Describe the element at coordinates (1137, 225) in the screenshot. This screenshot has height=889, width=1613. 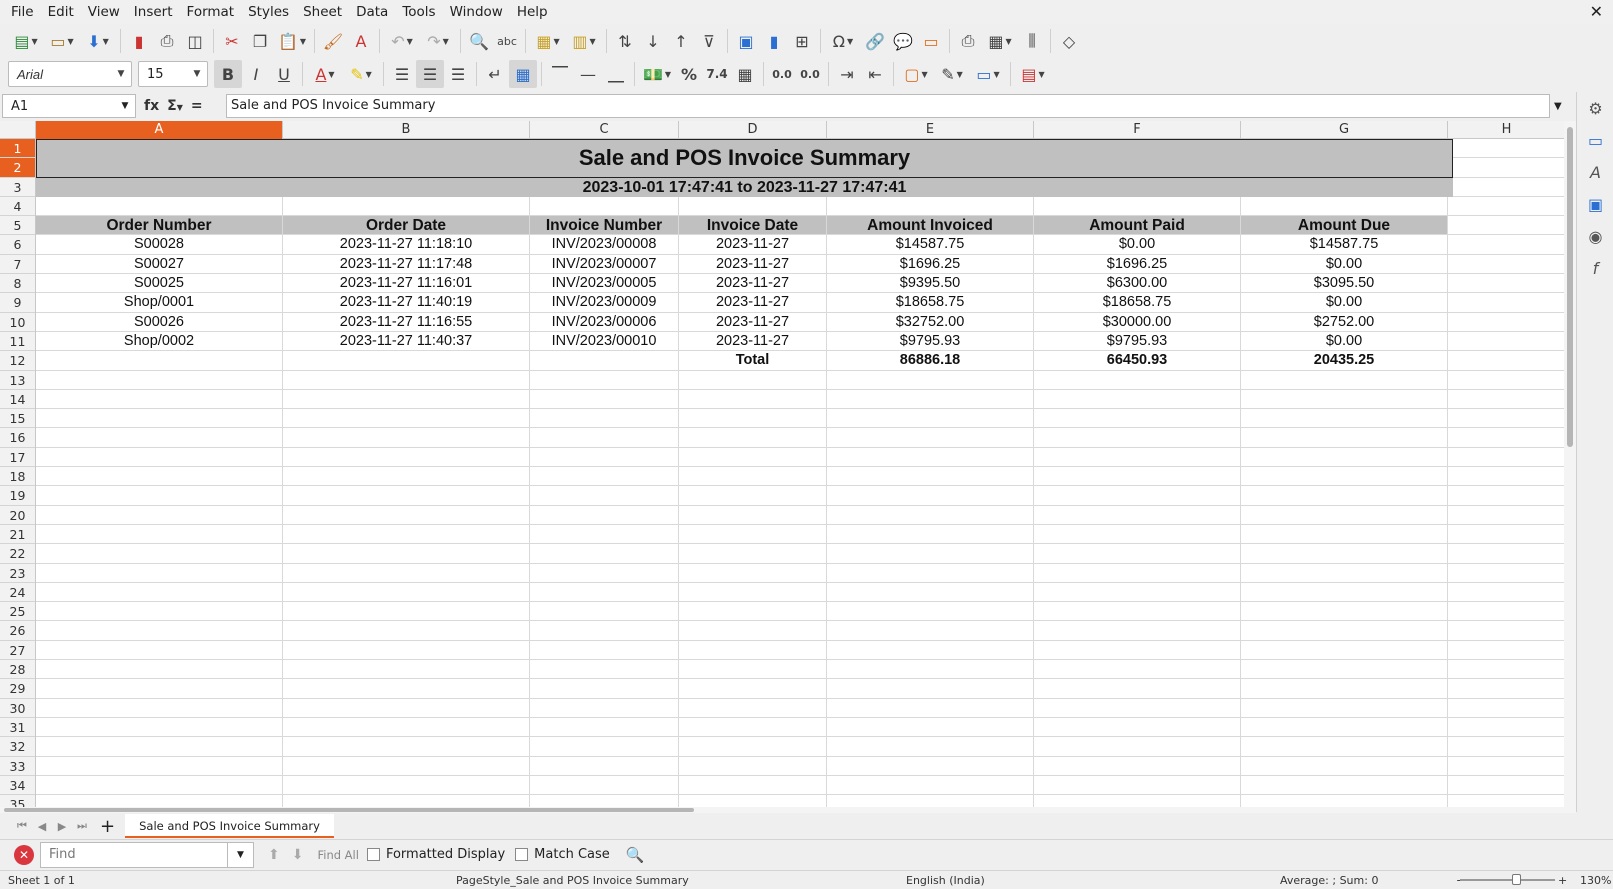
I see `column-title-cell: Amount Paid` at that location.